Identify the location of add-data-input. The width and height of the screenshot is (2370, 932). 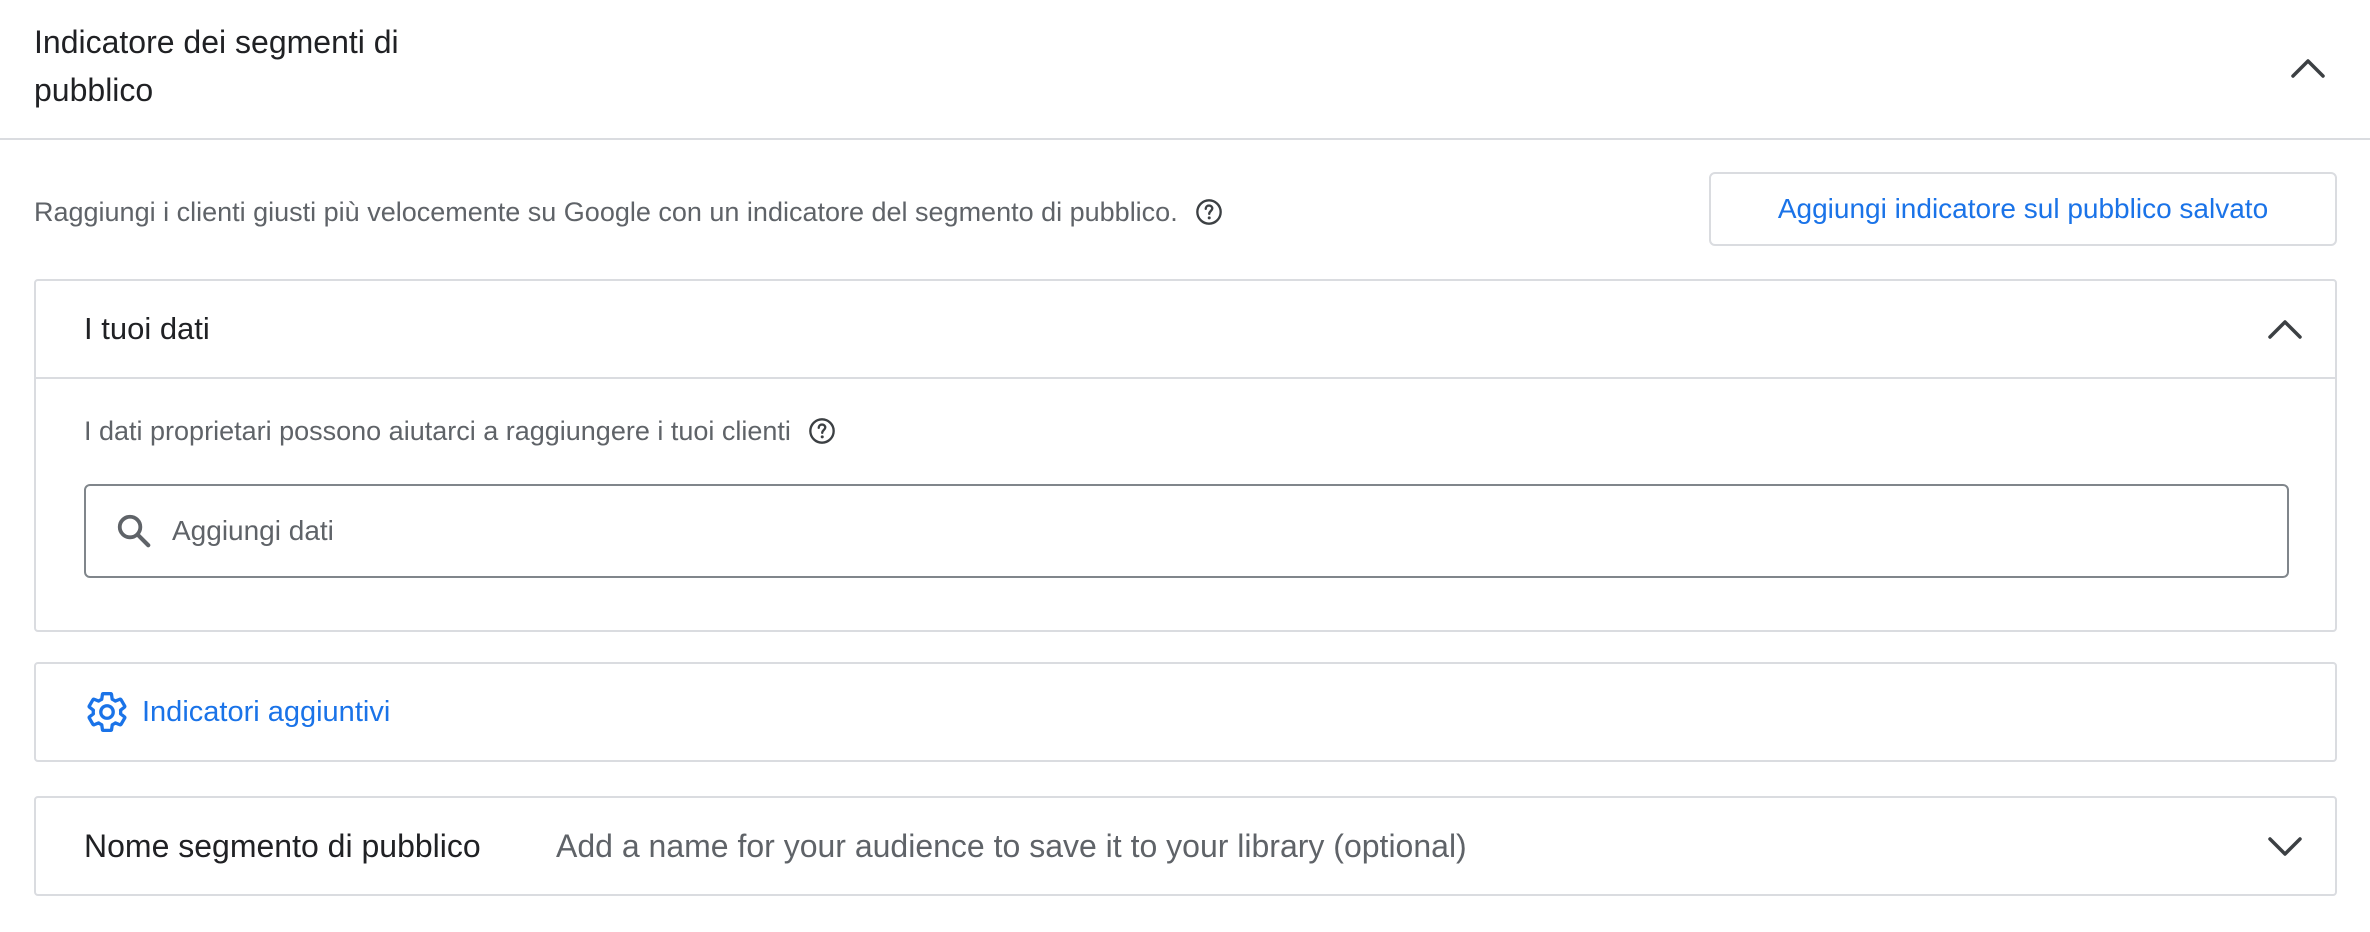
(1172, 531).